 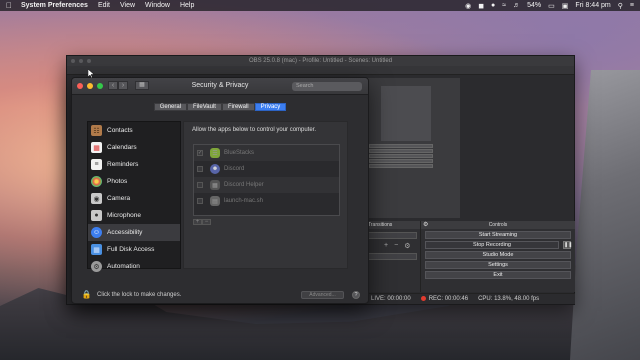 I want to click on start-streaming-button: Start Streaming, so click(x=498, y=235).